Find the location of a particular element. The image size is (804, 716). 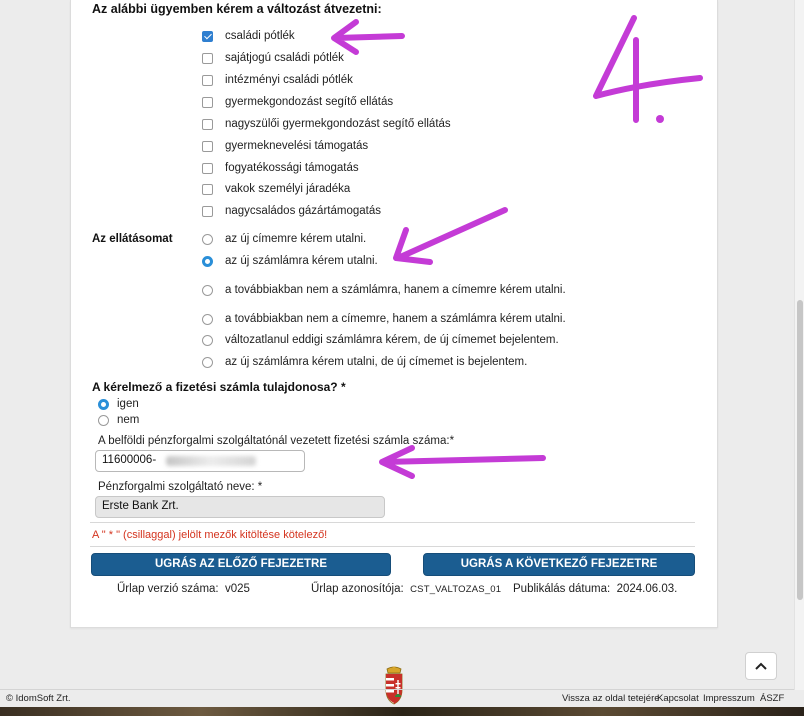

owner-option-label: igen is located at coordinates (128, 404).